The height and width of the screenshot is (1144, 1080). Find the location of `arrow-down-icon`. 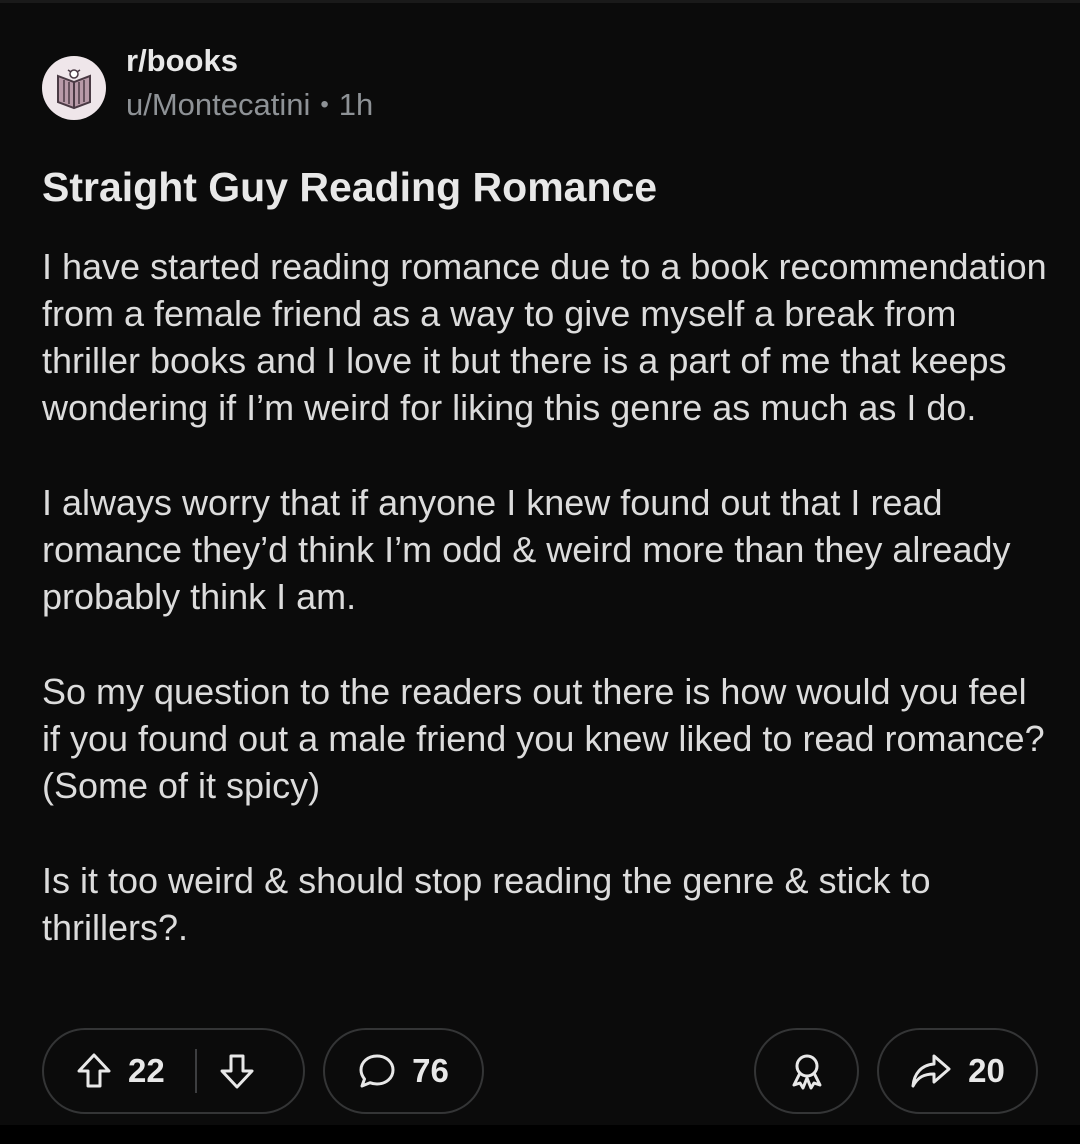

arrow-down-icon is located at coordinates (237, 1071).